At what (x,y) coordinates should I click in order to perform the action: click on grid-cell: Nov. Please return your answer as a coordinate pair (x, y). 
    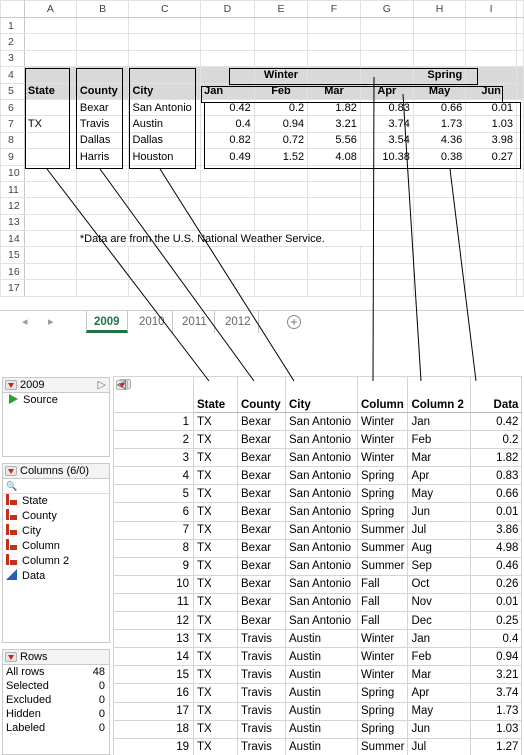
    Looking at the image, I should click on (439, 602).